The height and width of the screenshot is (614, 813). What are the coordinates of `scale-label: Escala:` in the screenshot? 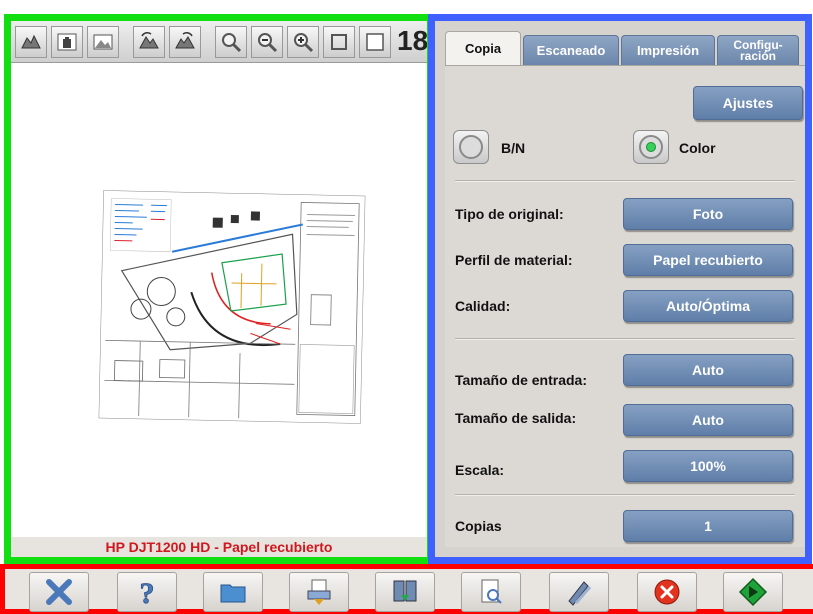 It's located at (480, 470).